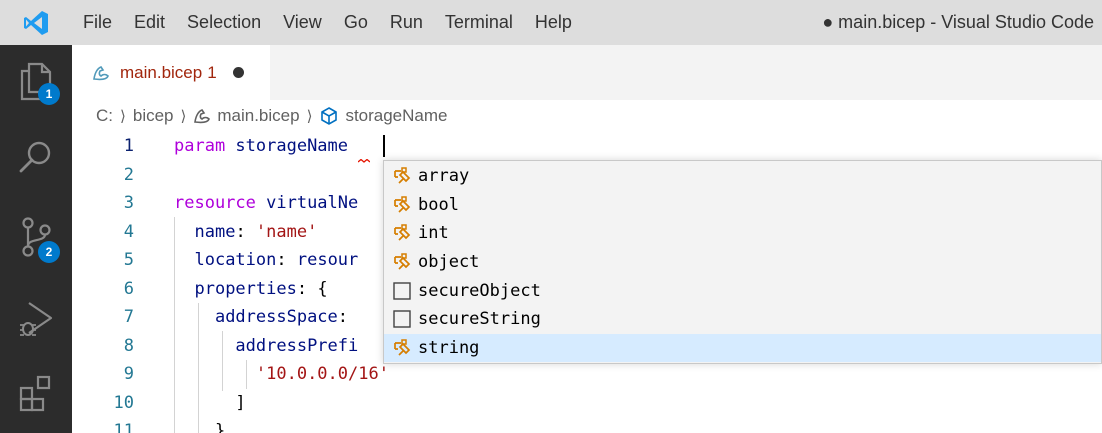 The image size is (1102, 433). I want to click on run-debug-icon, so click(36, 319).